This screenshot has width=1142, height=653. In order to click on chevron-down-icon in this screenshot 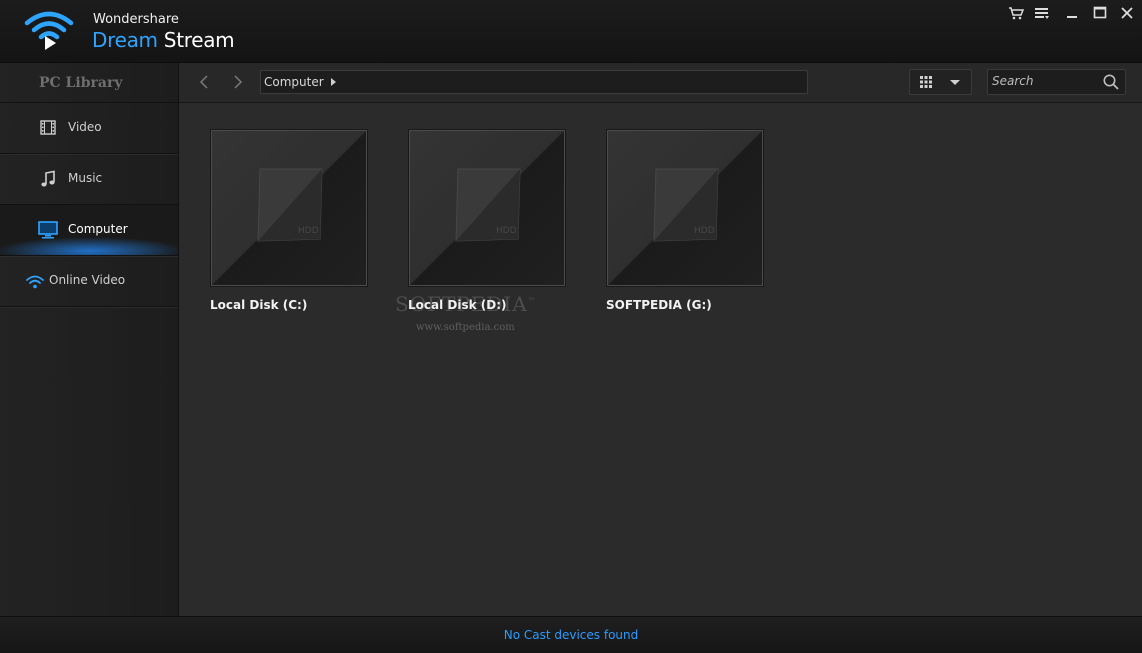, I will do `click(955, 82)`.